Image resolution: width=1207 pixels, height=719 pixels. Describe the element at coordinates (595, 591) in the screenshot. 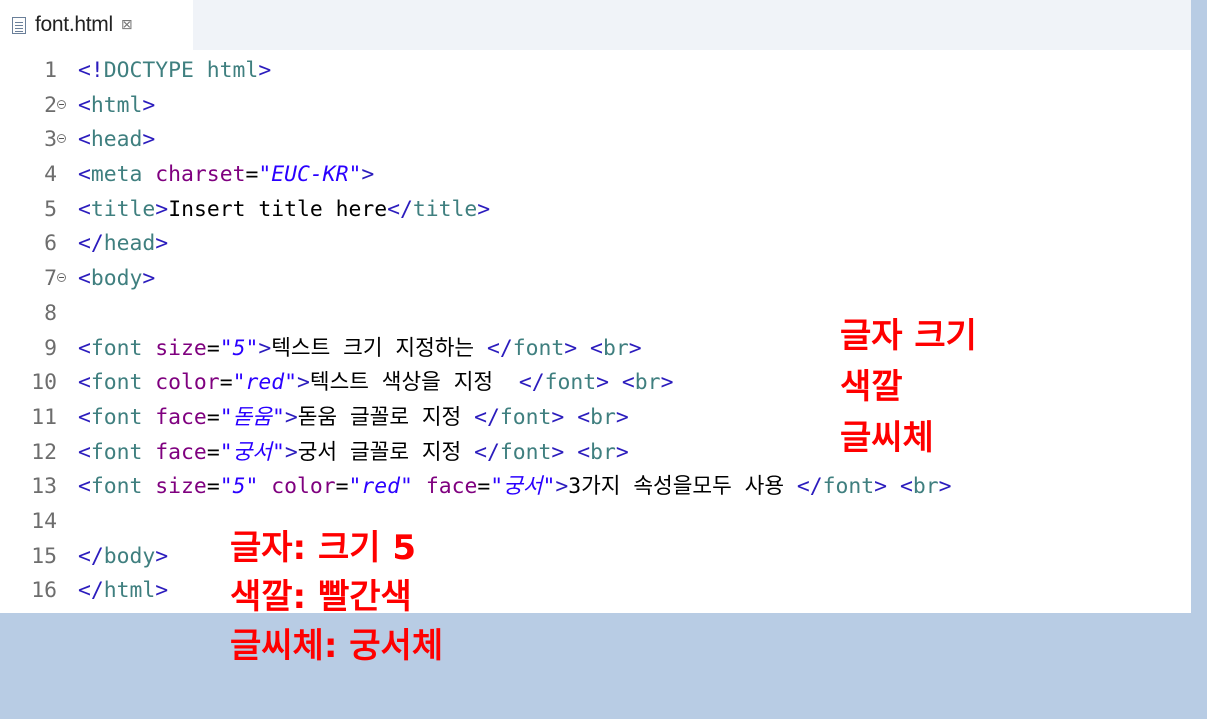

I see `code-line: 16 </html>` at that location.